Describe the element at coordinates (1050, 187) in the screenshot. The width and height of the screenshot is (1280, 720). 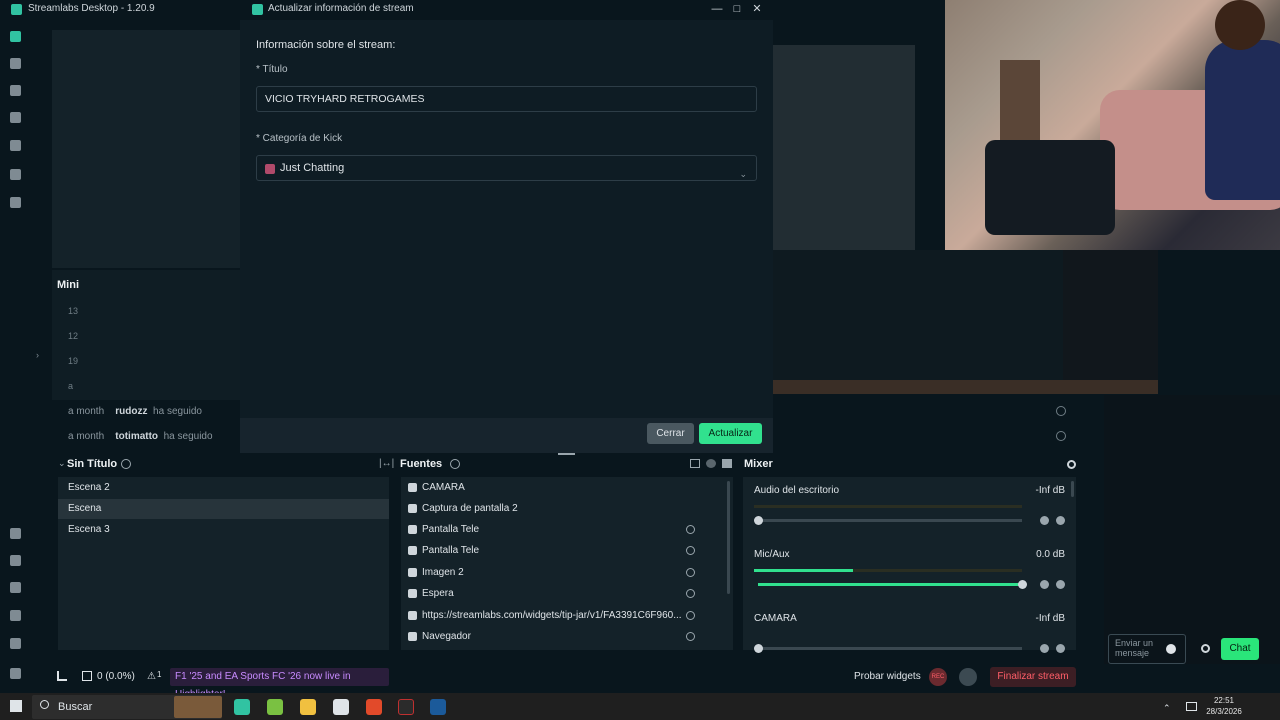
I see `webcam-chair` at that location.